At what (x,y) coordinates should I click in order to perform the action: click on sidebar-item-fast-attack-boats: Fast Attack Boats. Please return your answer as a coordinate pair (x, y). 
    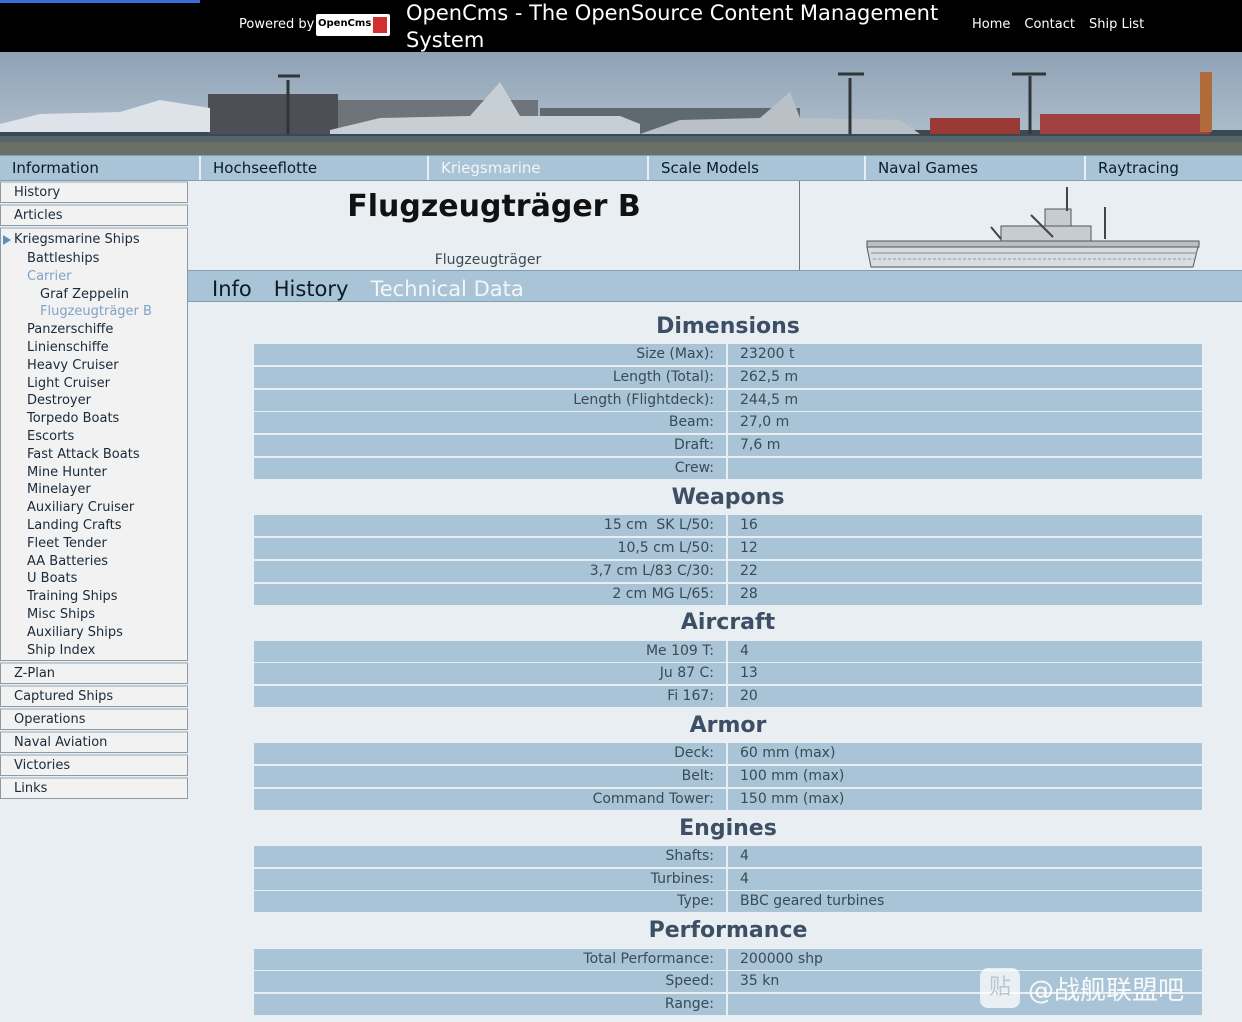
    Looking at the image, I should click on (94, 455).